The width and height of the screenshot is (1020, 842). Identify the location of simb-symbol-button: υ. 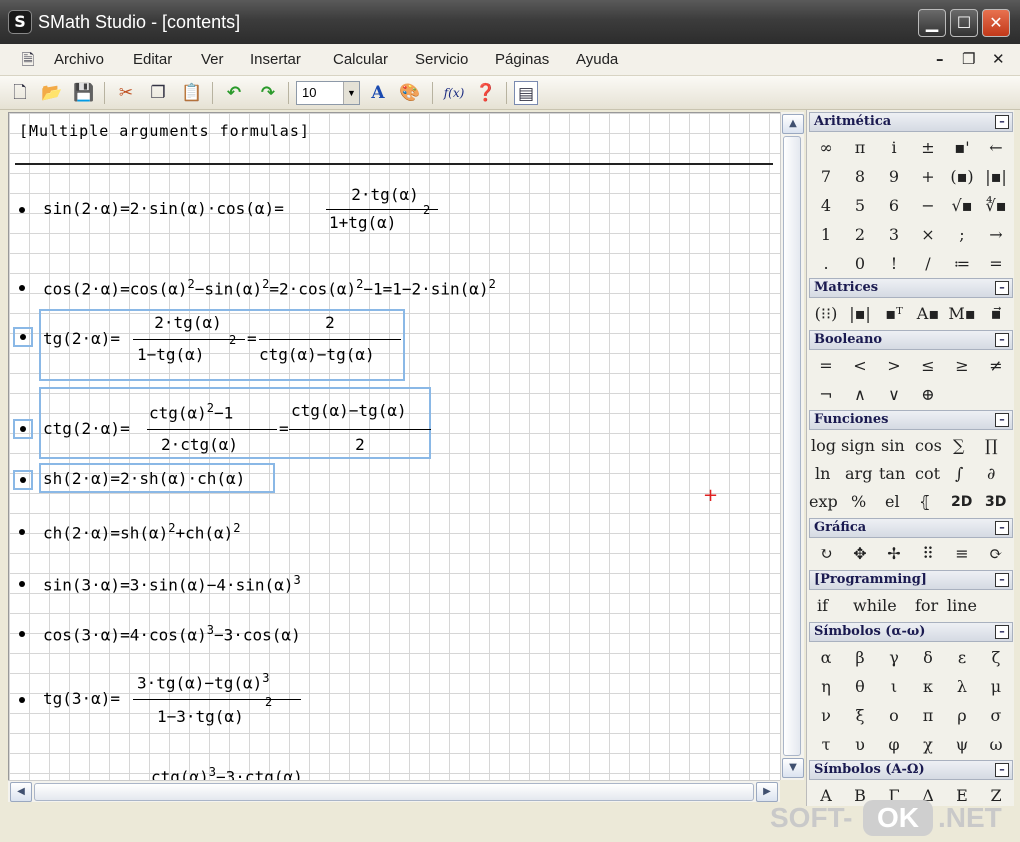
(860, 745).